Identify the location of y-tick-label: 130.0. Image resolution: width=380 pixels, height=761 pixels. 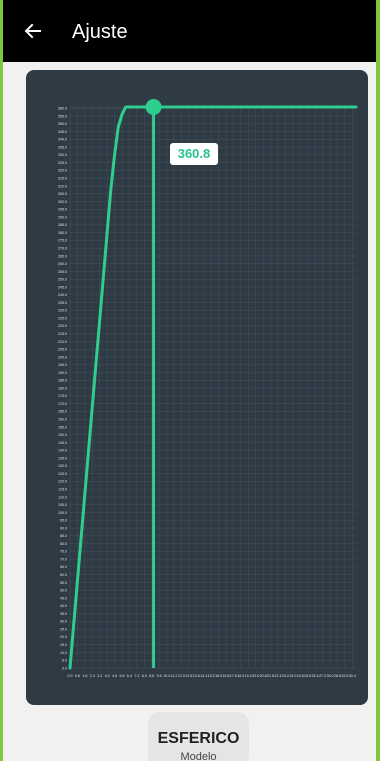
(62, 466).